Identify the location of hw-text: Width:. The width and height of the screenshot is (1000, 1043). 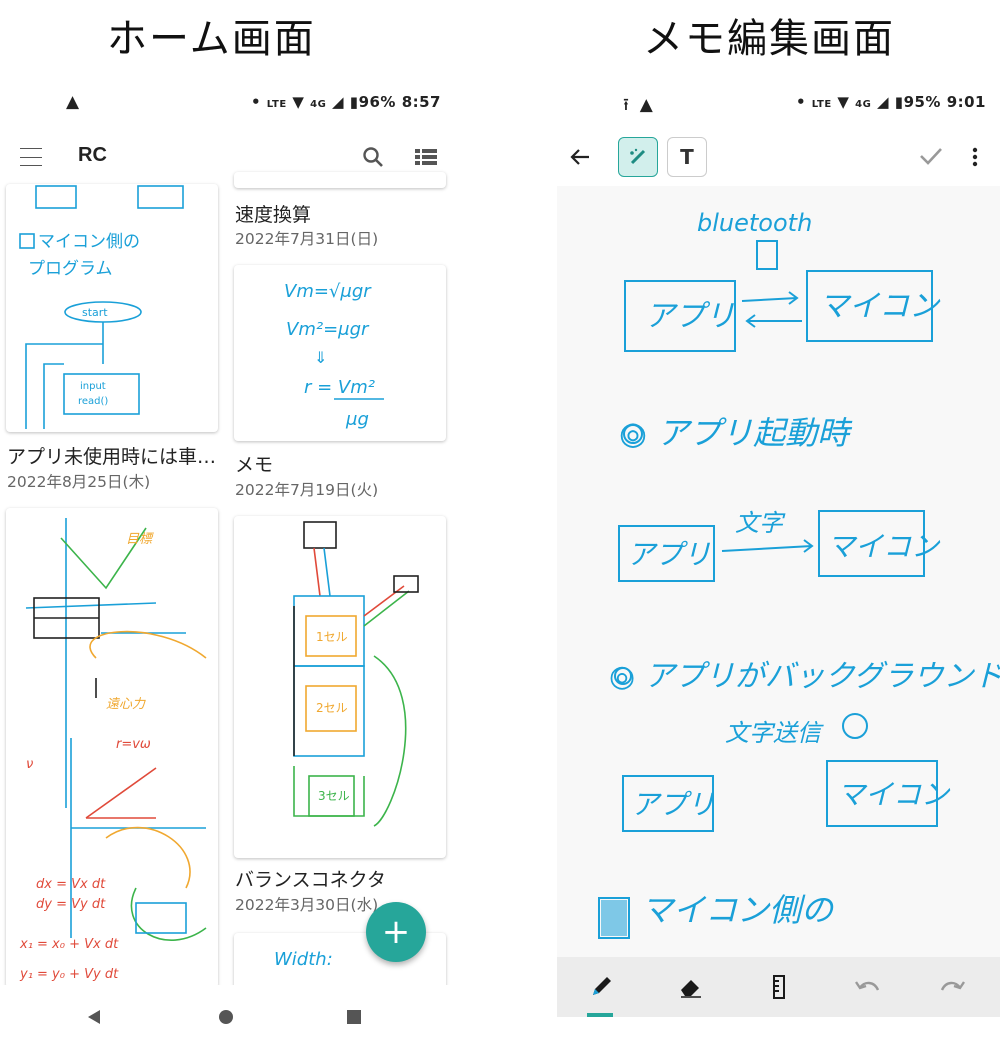
(303, 959).